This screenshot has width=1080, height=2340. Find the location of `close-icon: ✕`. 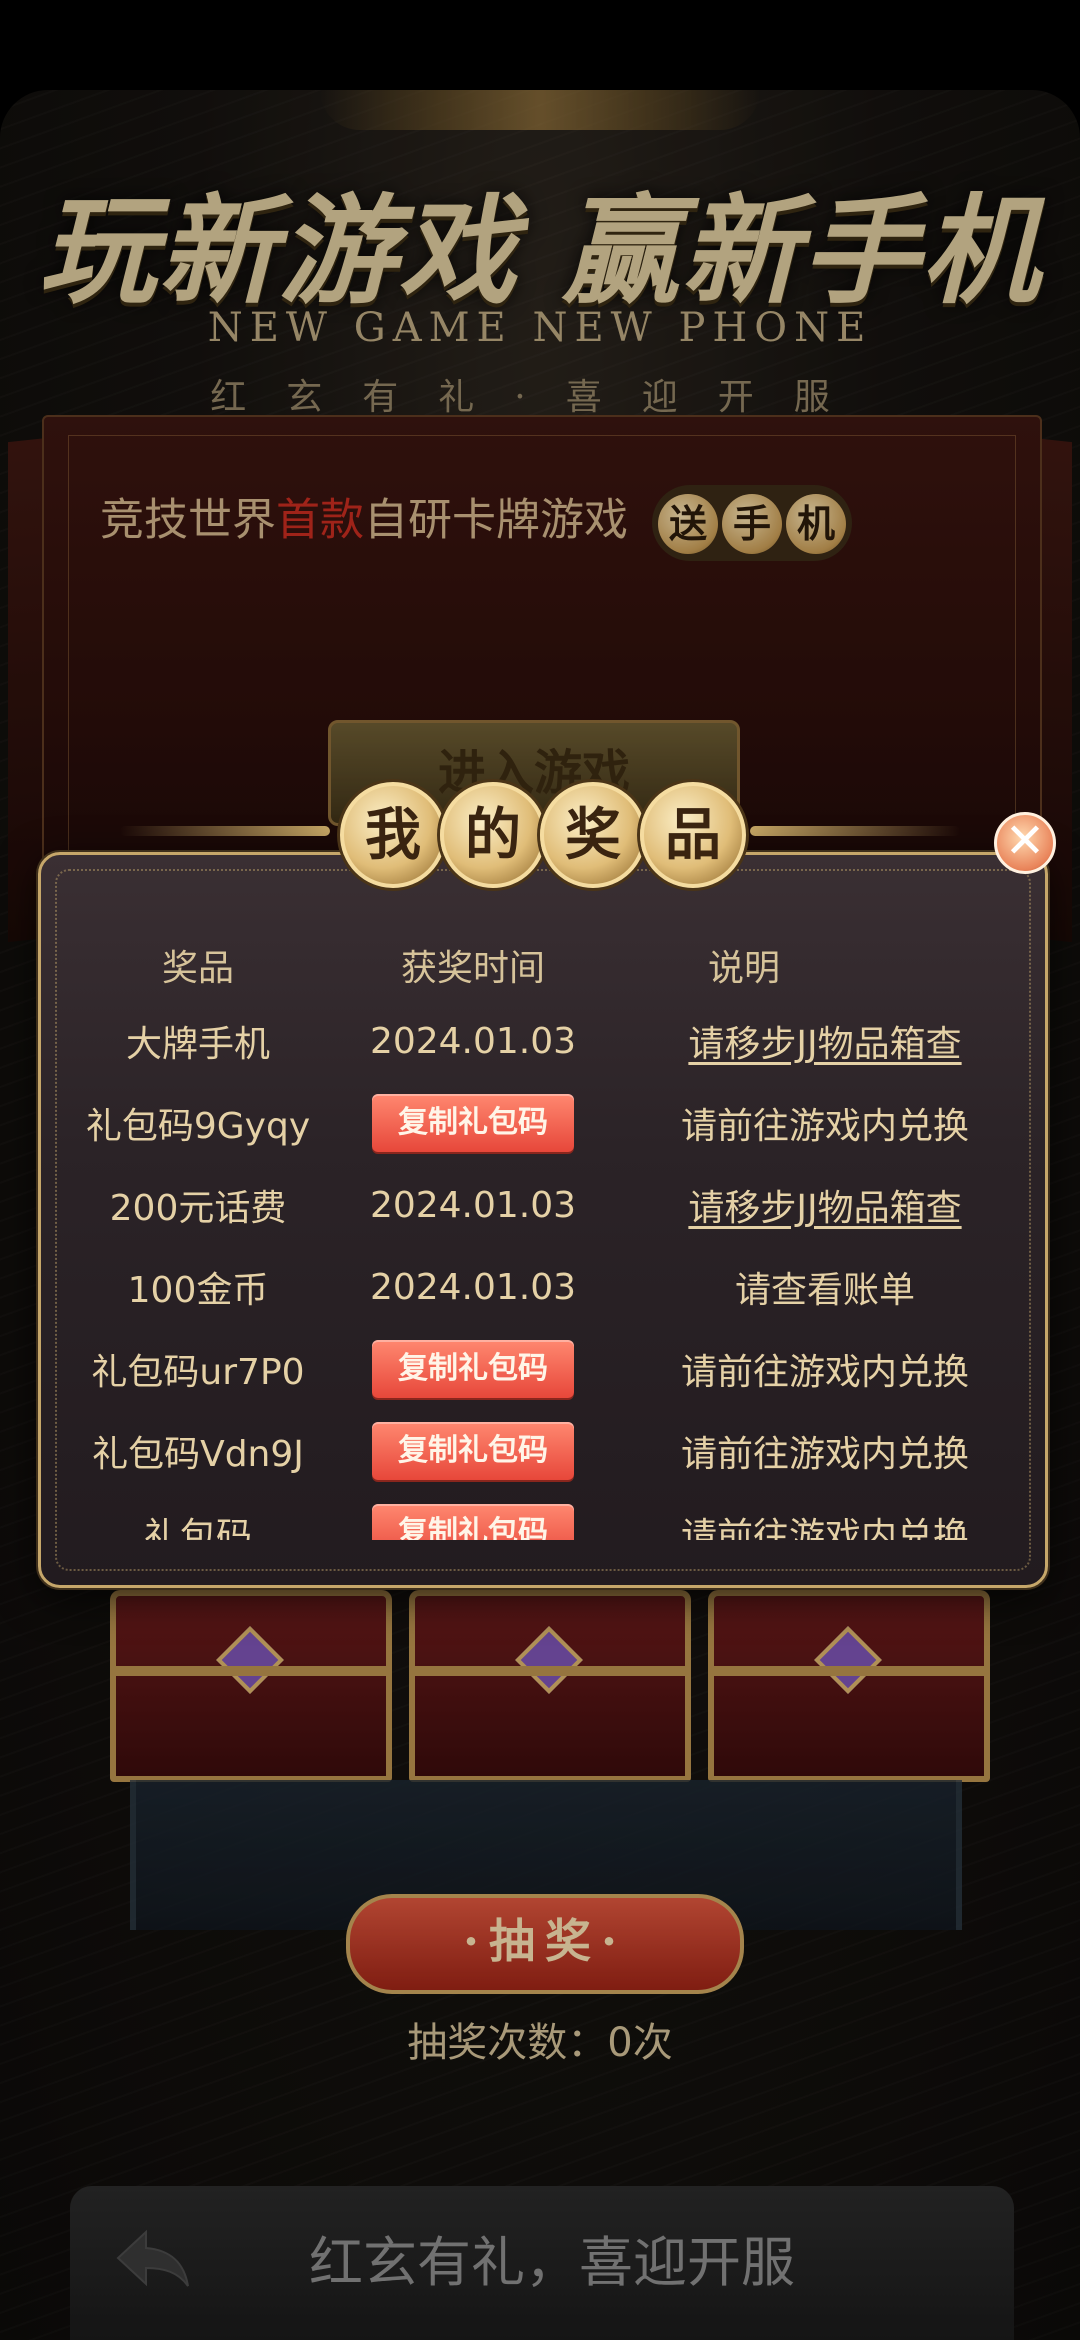

close-icon: ✕ is located at coordinates (1025, 843).